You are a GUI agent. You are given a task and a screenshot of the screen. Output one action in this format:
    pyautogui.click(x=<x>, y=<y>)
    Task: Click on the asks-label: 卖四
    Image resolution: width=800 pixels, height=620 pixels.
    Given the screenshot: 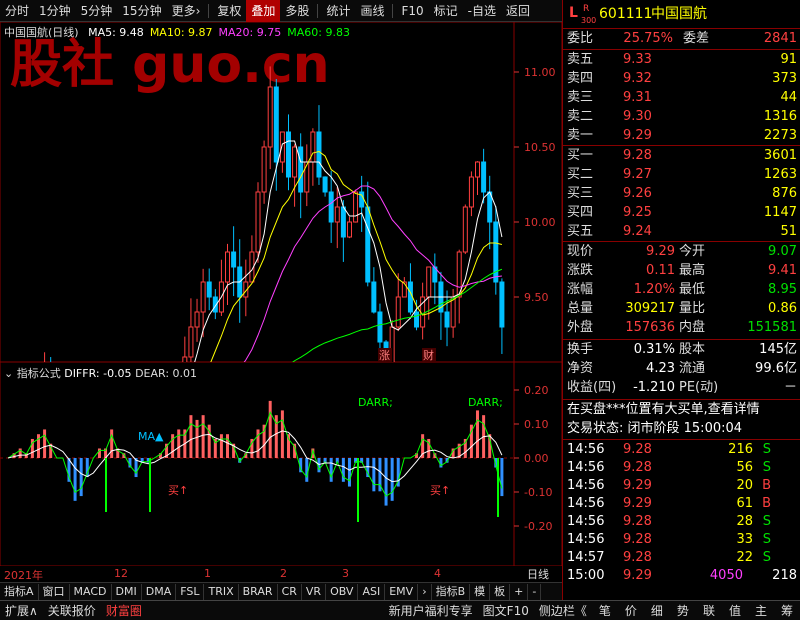 What is the action you would take?
    pyautogui.click(x=580, y=78)
    